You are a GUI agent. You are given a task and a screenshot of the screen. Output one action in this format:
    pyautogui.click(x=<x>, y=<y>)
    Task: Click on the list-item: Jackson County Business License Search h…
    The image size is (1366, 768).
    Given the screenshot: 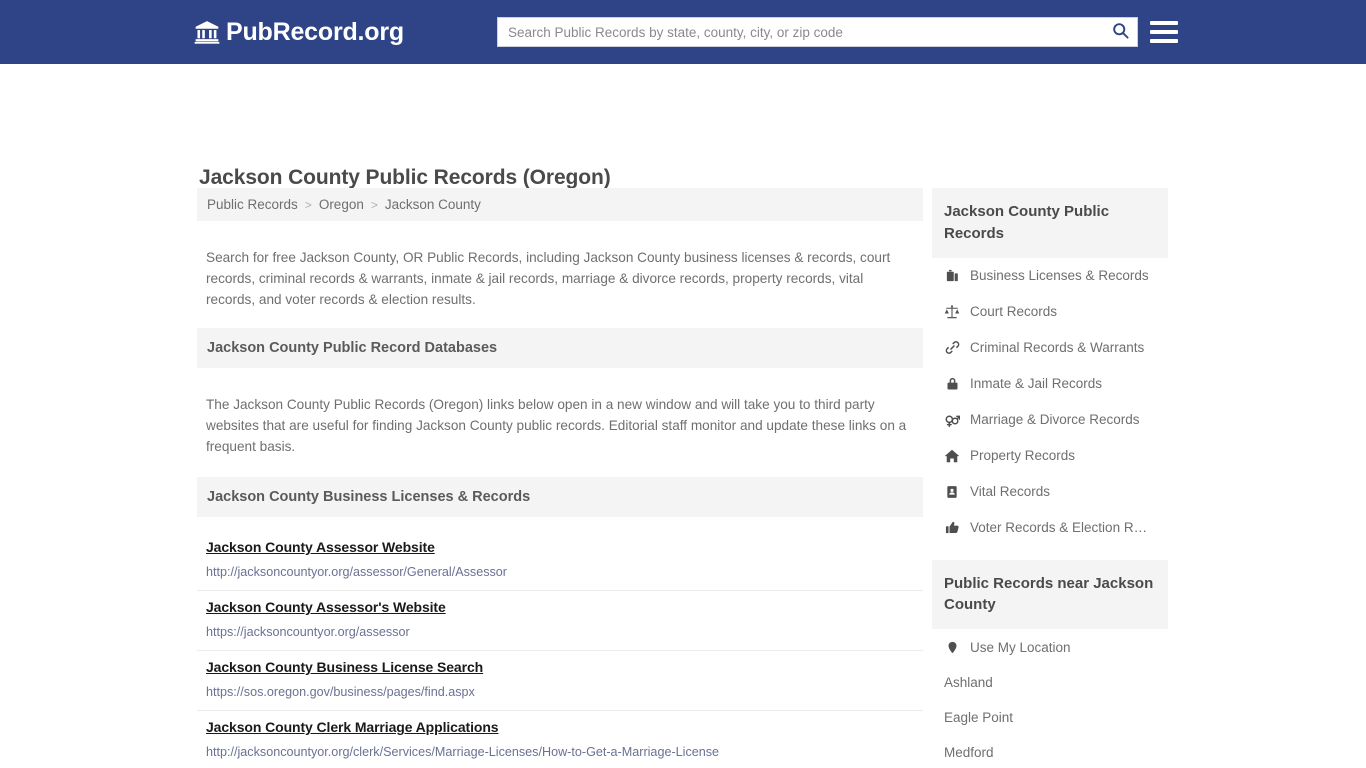 What is the action you would take?
    pyautogui.click(x=560, y=681)
    